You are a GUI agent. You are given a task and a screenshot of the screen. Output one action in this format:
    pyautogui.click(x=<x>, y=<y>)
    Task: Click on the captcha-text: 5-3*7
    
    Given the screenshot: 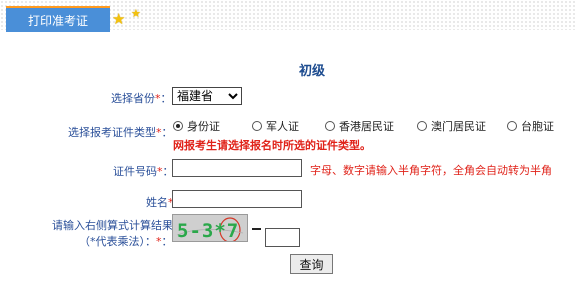 What is the action you would take?
    pyautogui.click(x=208, y=231)
    